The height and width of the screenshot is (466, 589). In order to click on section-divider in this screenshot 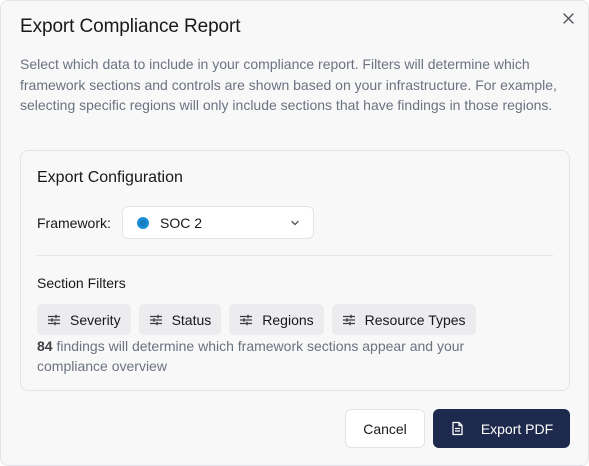, I will do `click(295, 255)`.